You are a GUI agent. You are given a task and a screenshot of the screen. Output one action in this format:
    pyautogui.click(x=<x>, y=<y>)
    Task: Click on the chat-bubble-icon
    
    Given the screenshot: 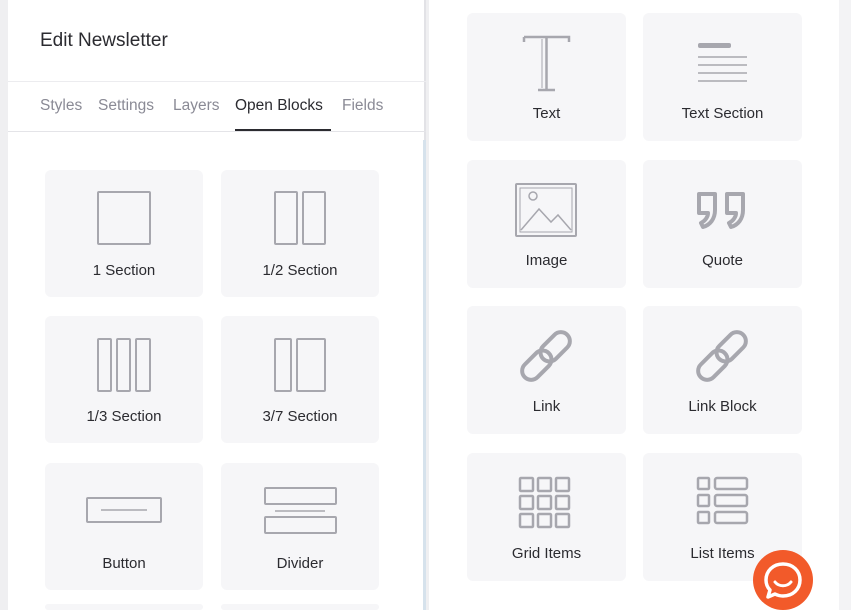 What is the action you would take?
    pyautogui.click(x=783, y=580)
    